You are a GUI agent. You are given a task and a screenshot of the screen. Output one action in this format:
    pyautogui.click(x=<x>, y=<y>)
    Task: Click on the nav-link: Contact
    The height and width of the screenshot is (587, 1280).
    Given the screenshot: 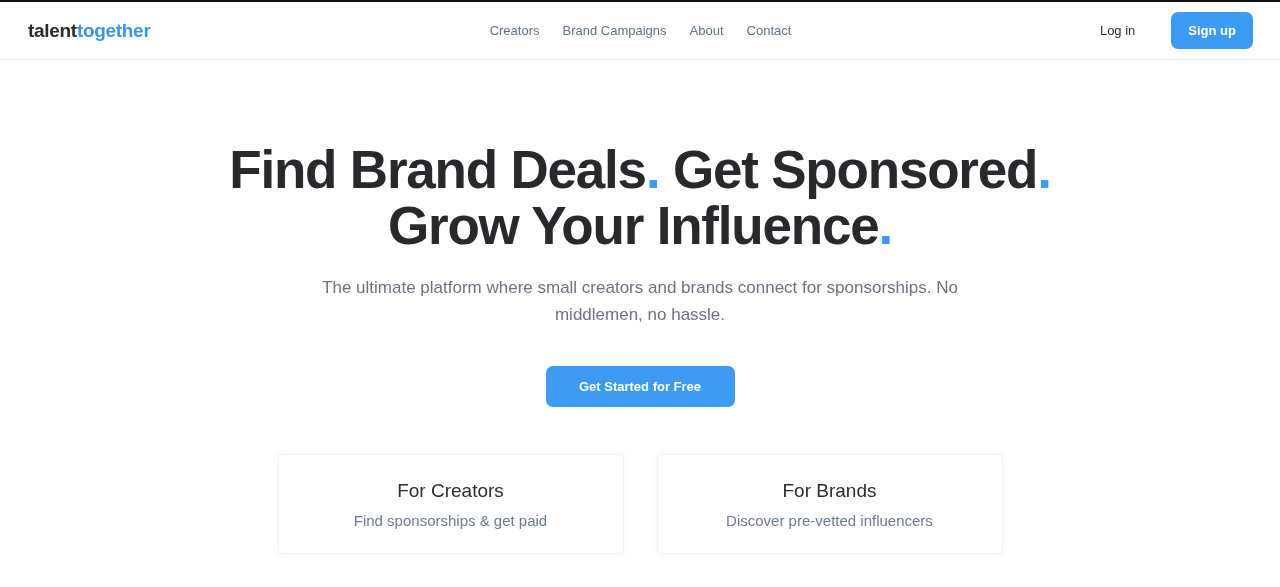 What is the action you would take?
    pyautogui.click(x=769, y=30)
    